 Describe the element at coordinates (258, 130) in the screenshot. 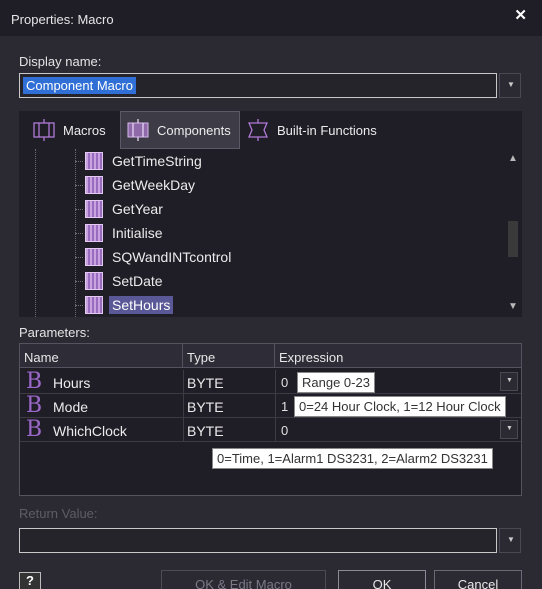

I see `builtin-functions-icon` at that location.